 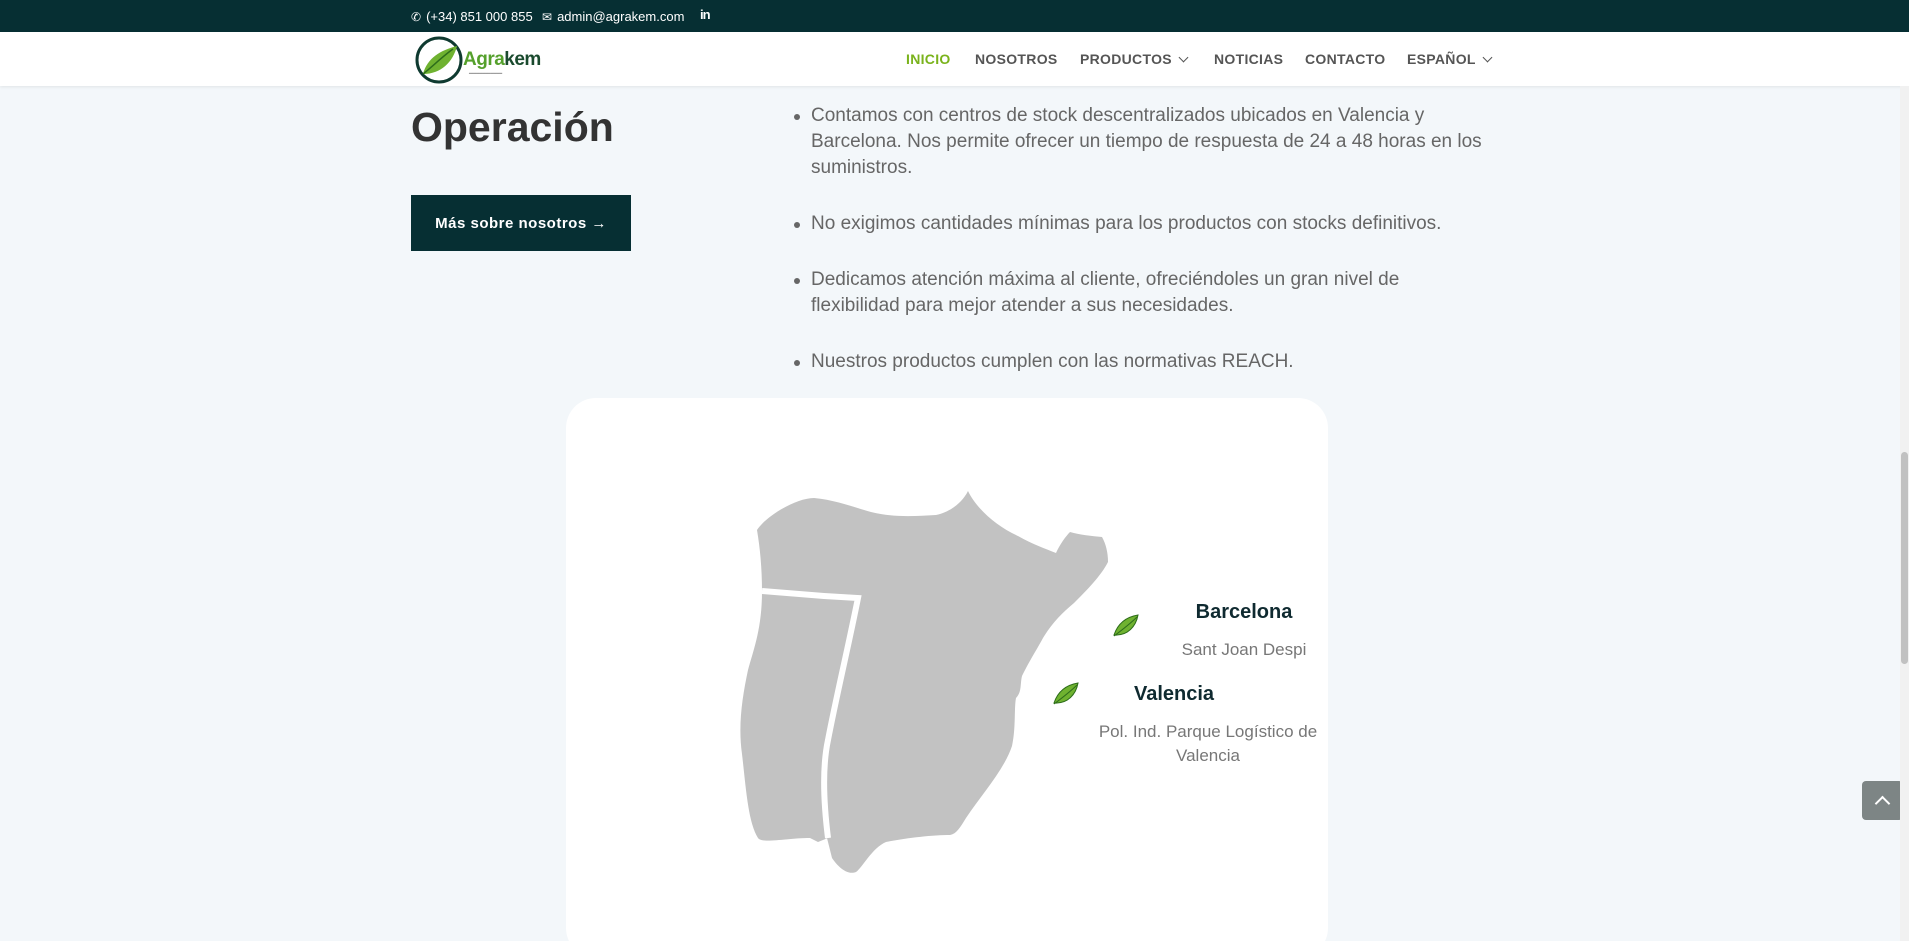 I want to click on location-city-valencia: Valencia, so click(x=1174, y=694).